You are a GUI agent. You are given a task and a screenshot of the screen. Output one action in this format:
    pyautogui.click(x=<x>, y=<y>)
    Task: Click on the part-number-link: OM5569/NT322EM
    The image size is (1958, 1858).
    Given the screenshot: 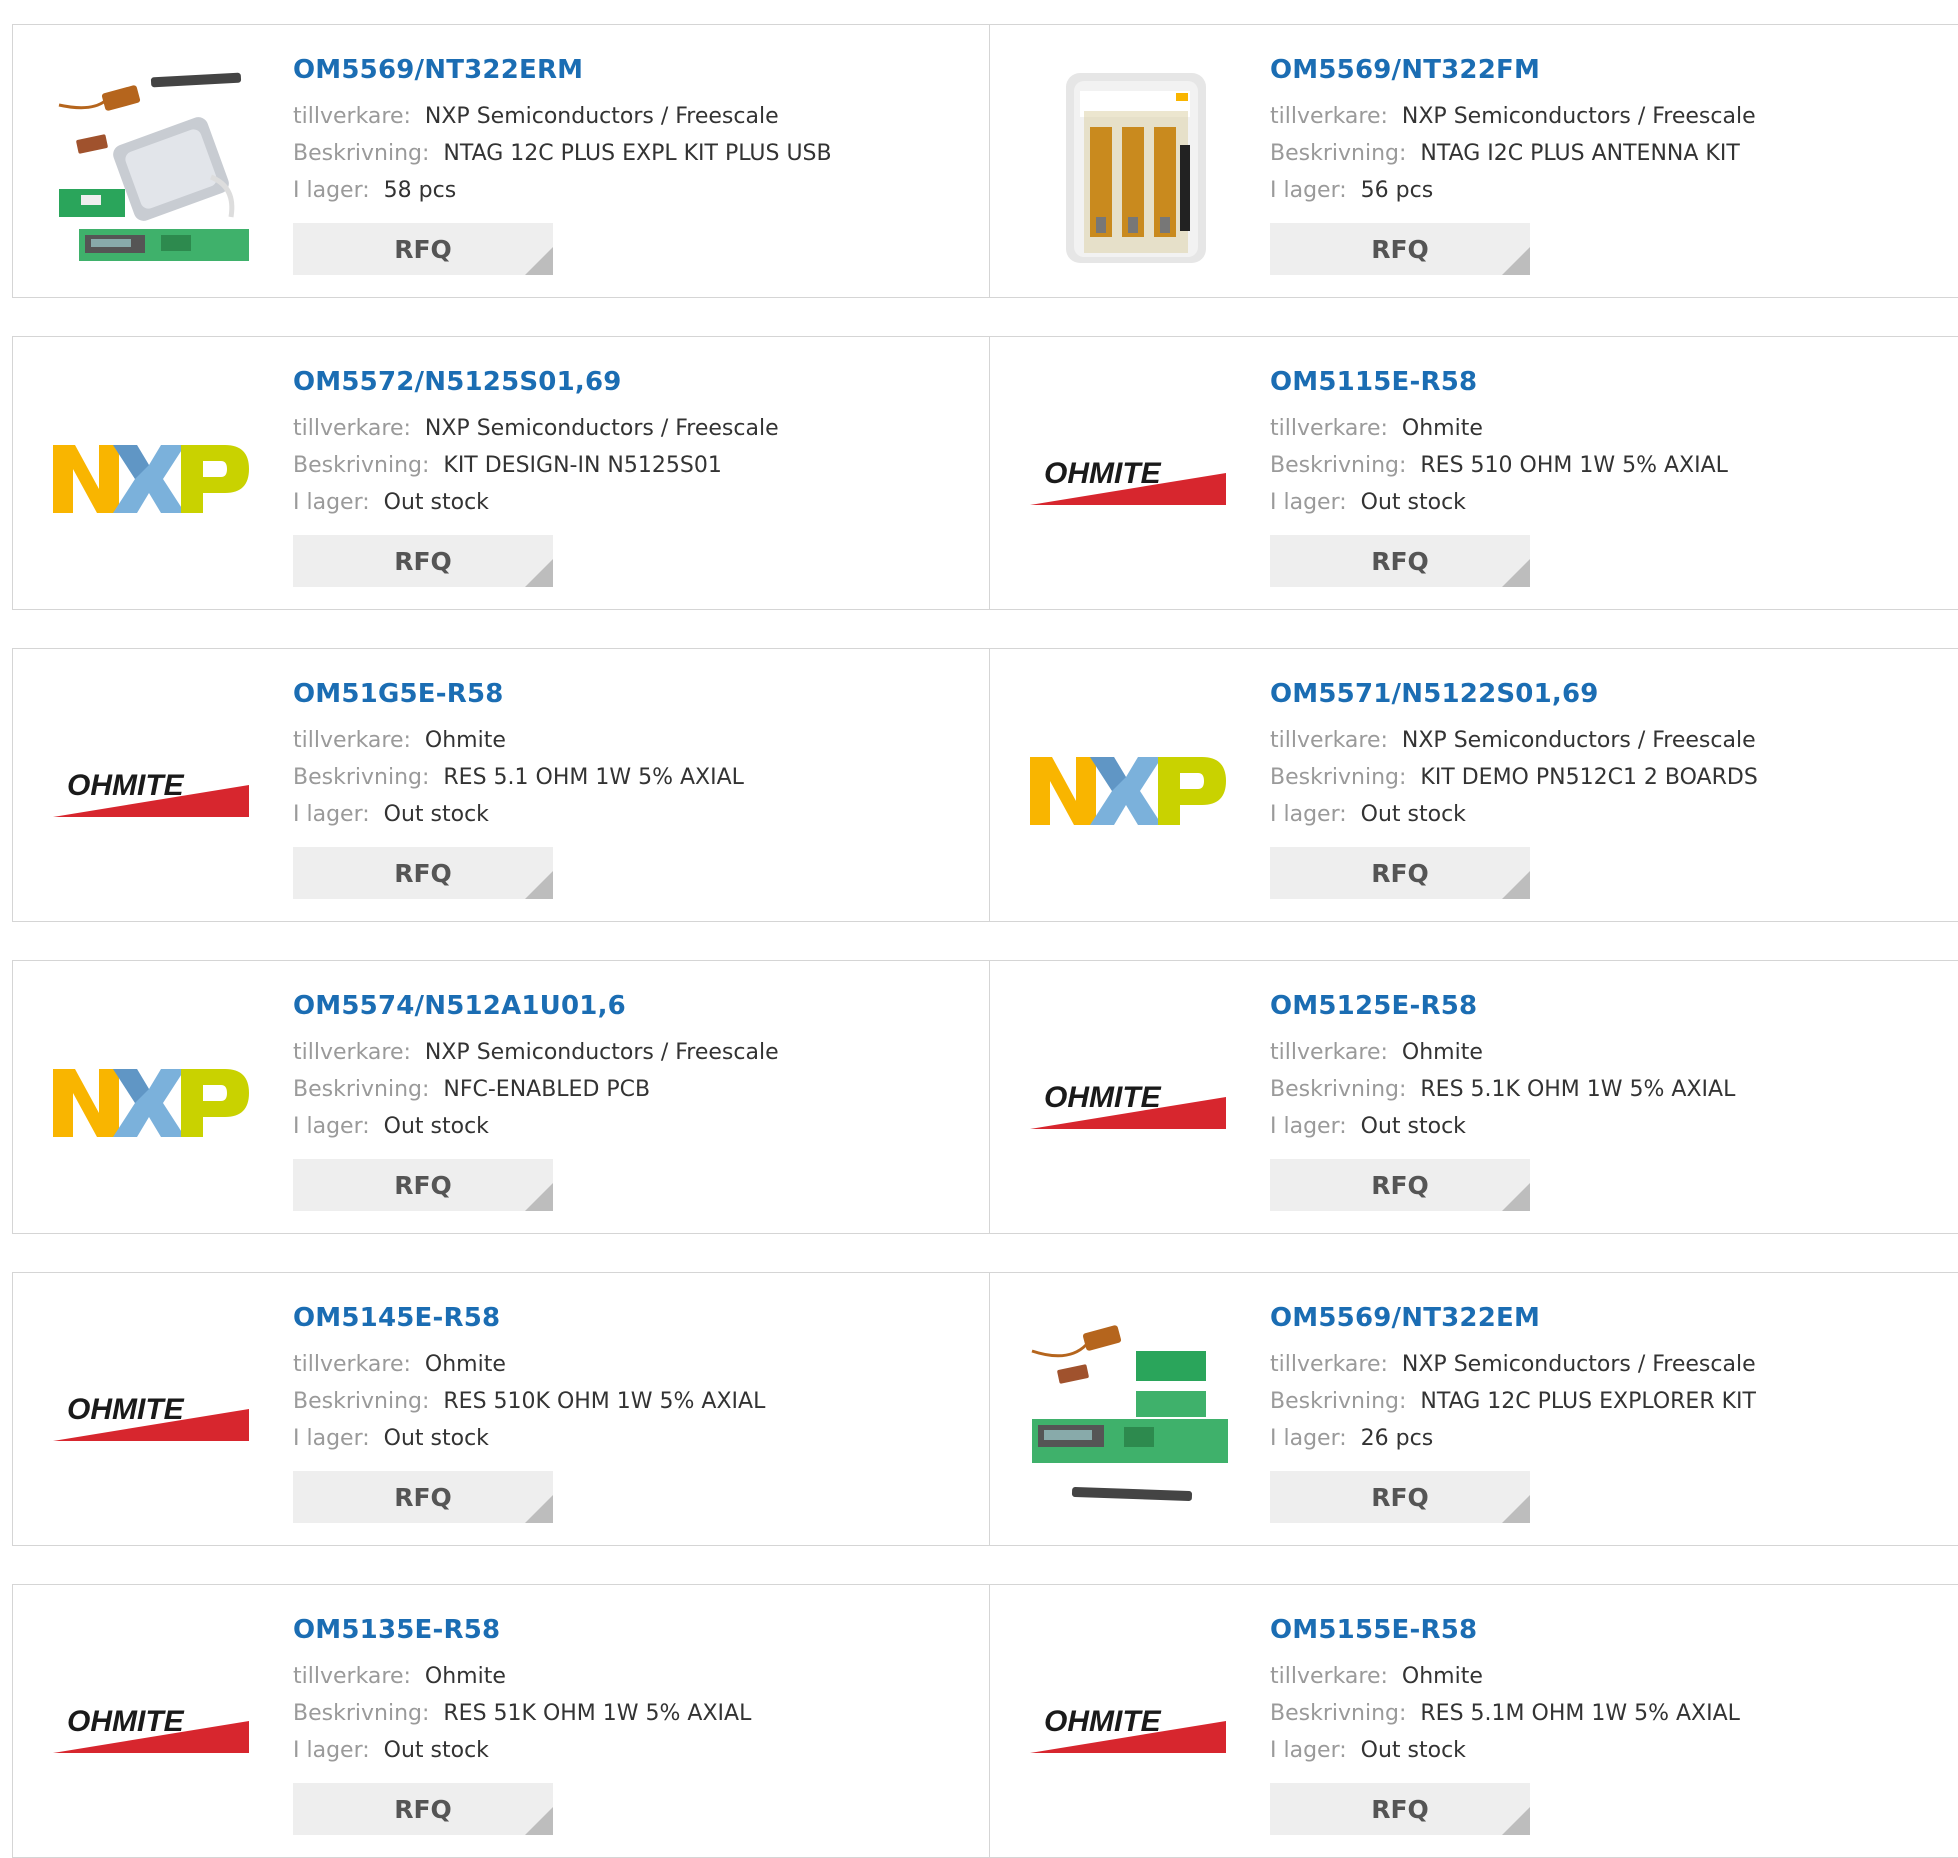 What is the action you would take?
    pyautogui.click(x=1513, y=1318)
    